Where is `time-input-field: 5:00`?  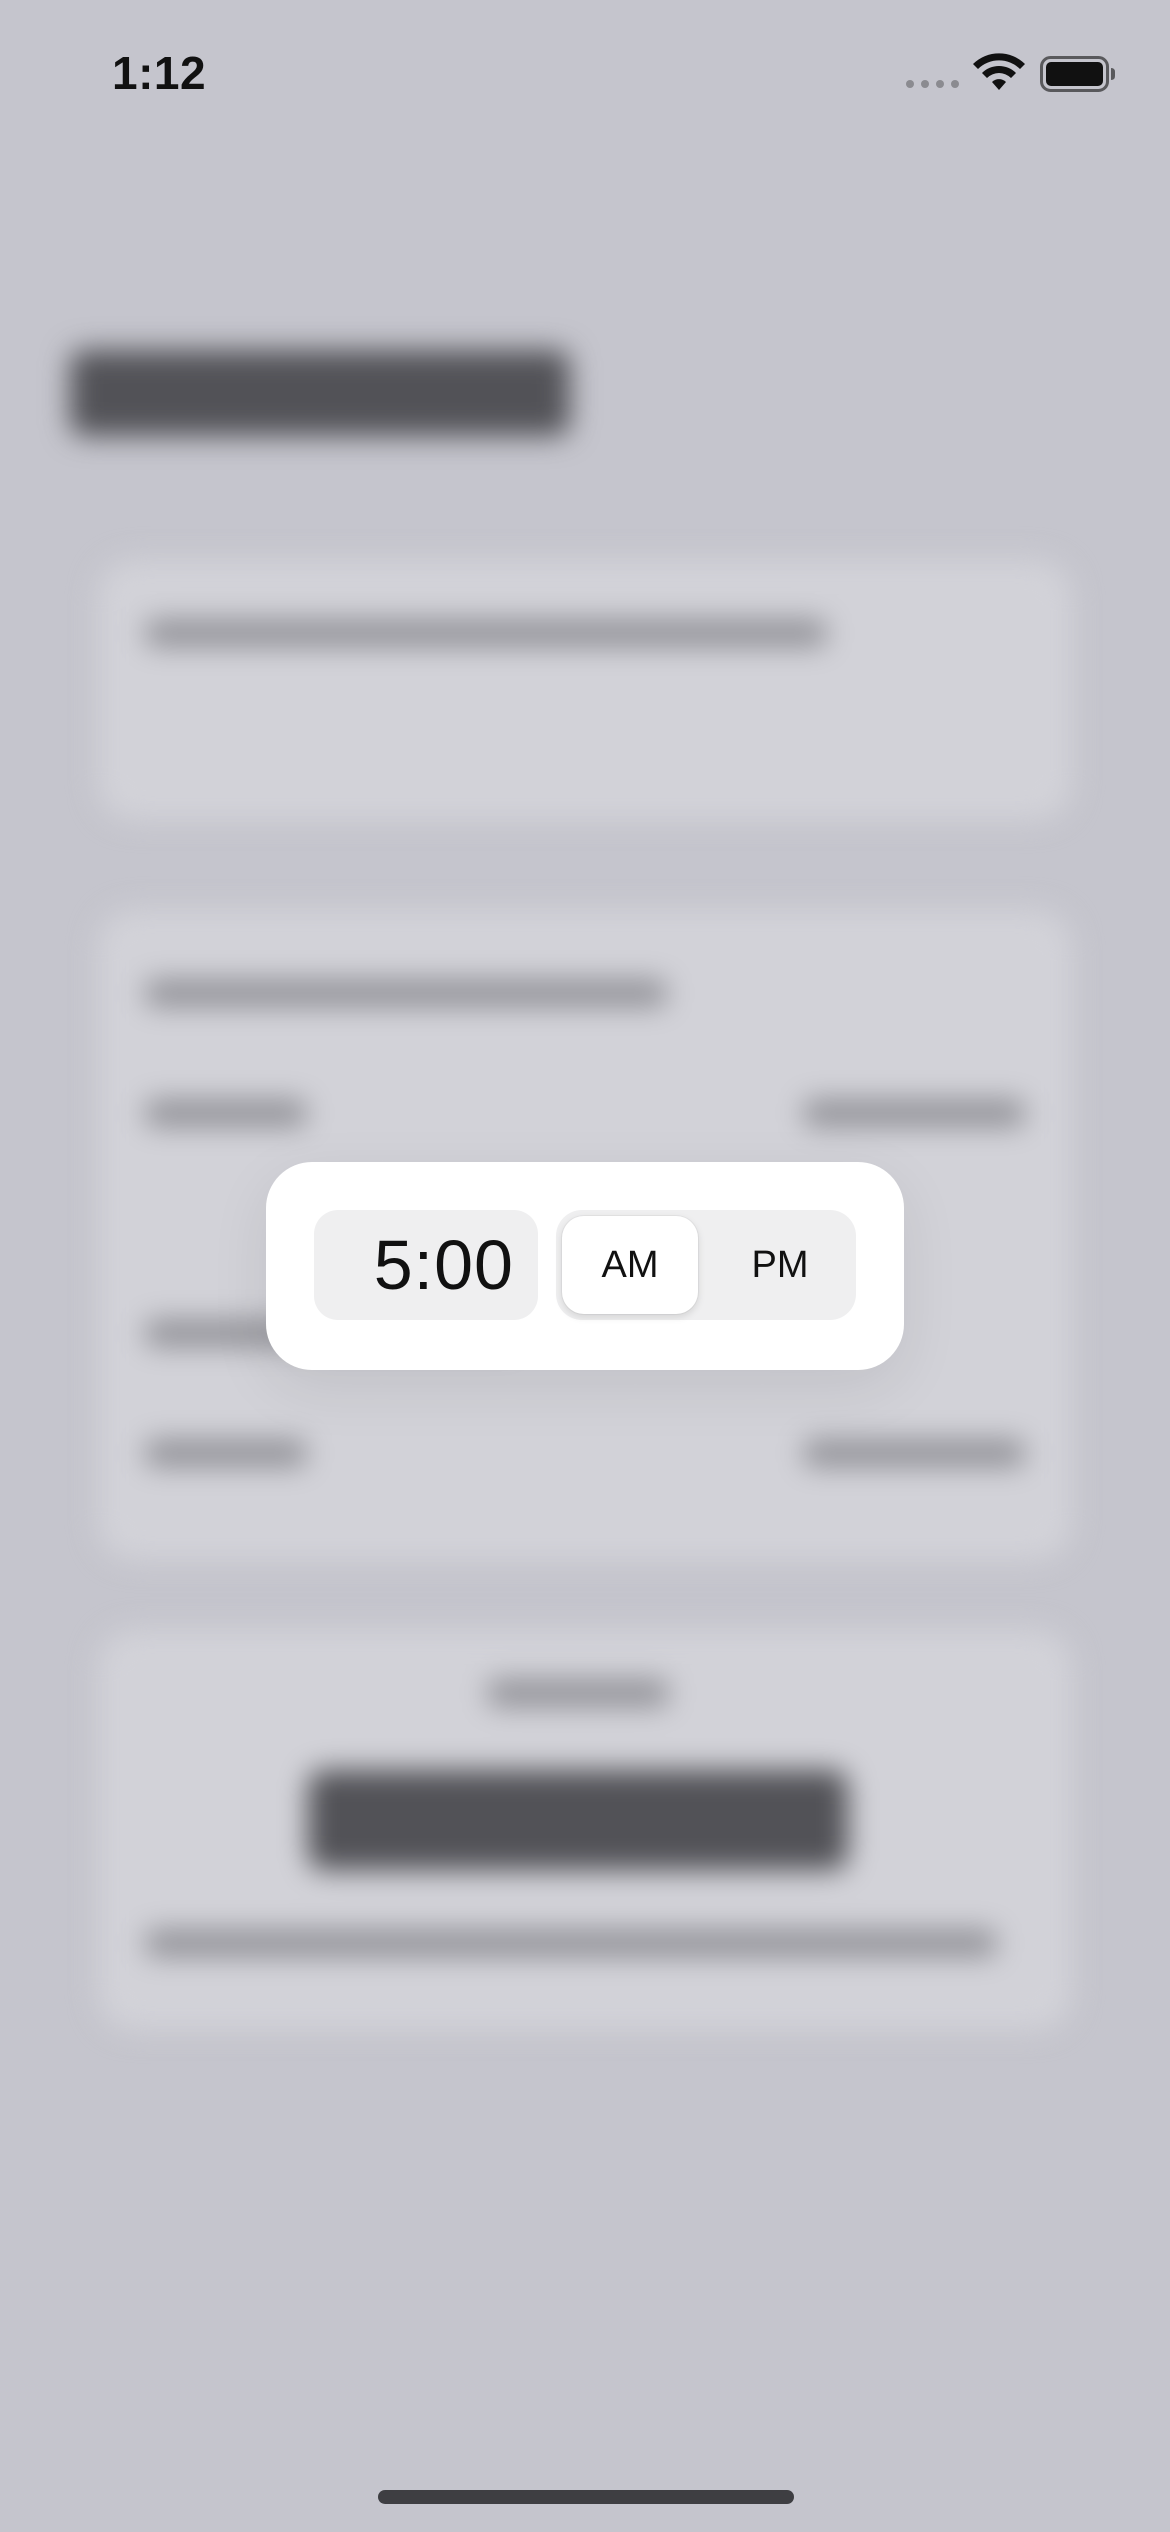
time-input-field: 5:00 is located at coordinates (426, 1265).